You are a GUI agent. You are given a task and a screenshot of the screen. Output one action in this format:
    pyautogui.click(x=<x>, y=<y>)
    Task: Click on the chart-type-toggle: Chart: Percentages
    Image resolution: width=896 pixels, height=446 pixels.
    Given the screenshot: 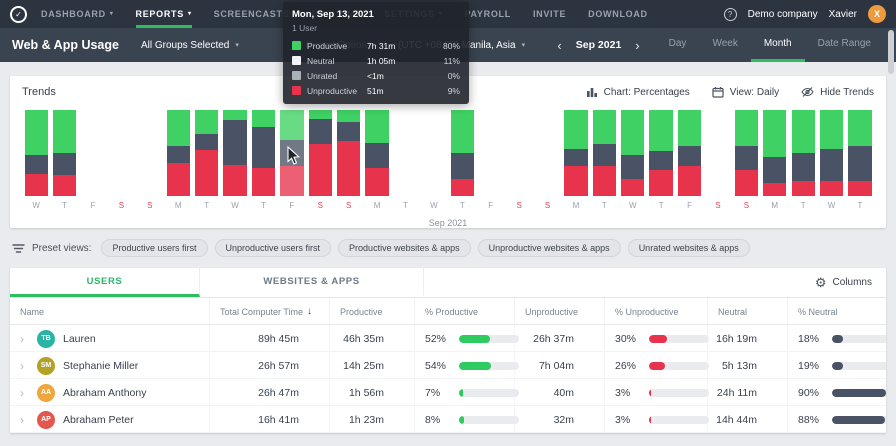 What is the action you would take?
    pyautogui.click(x=638, y=92)
    